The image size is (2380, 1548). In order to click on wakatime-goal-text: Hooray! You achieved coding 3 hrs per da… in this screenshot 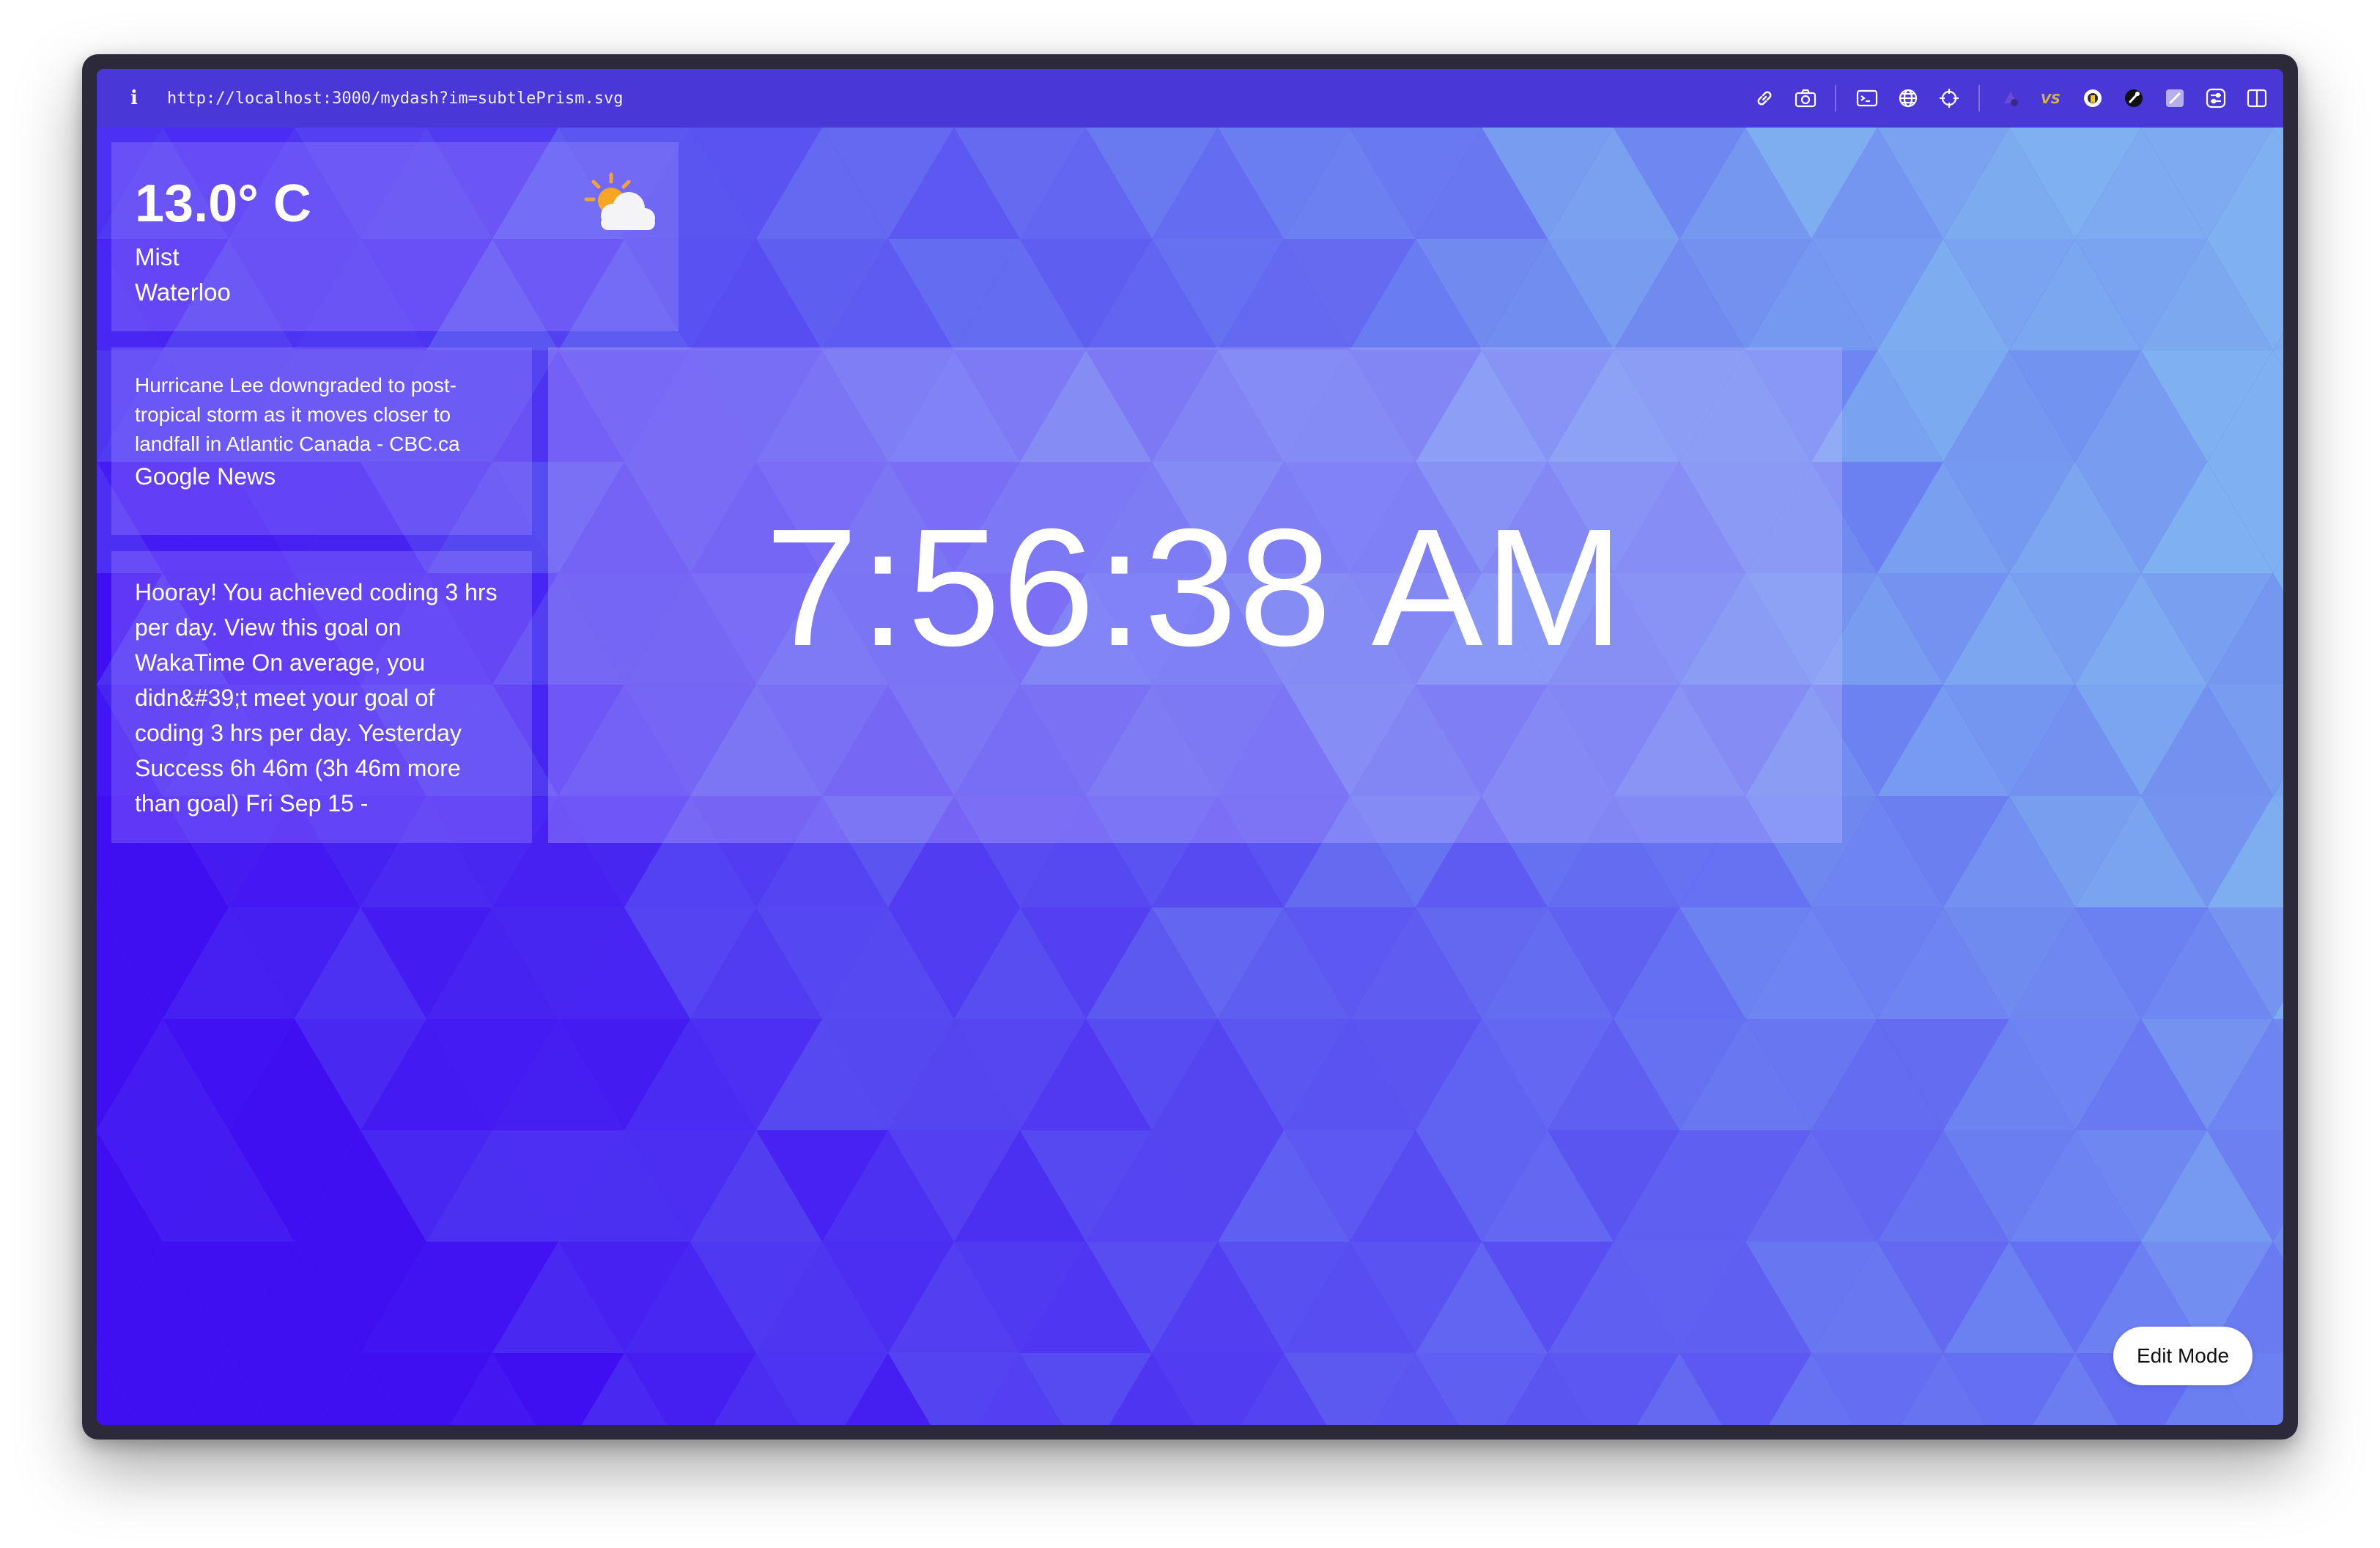, I will do `click(316, 698)`.